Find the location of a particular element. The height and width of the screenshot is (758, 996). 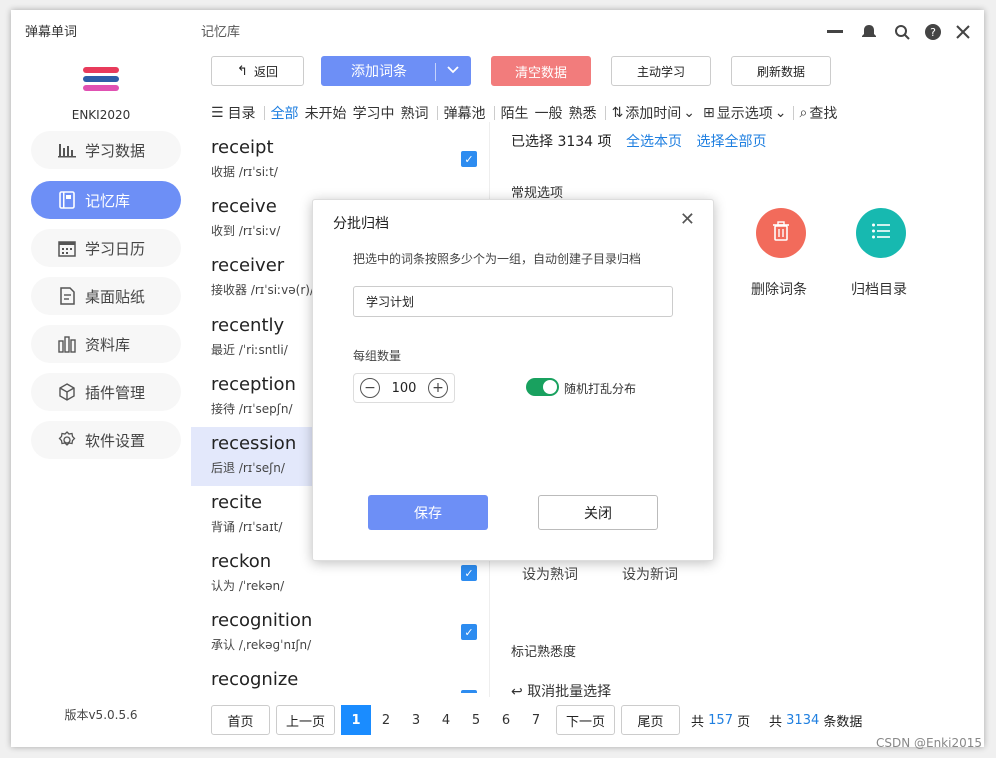

delete-words-label: 删除词条 is located at coordinates (779, 290).